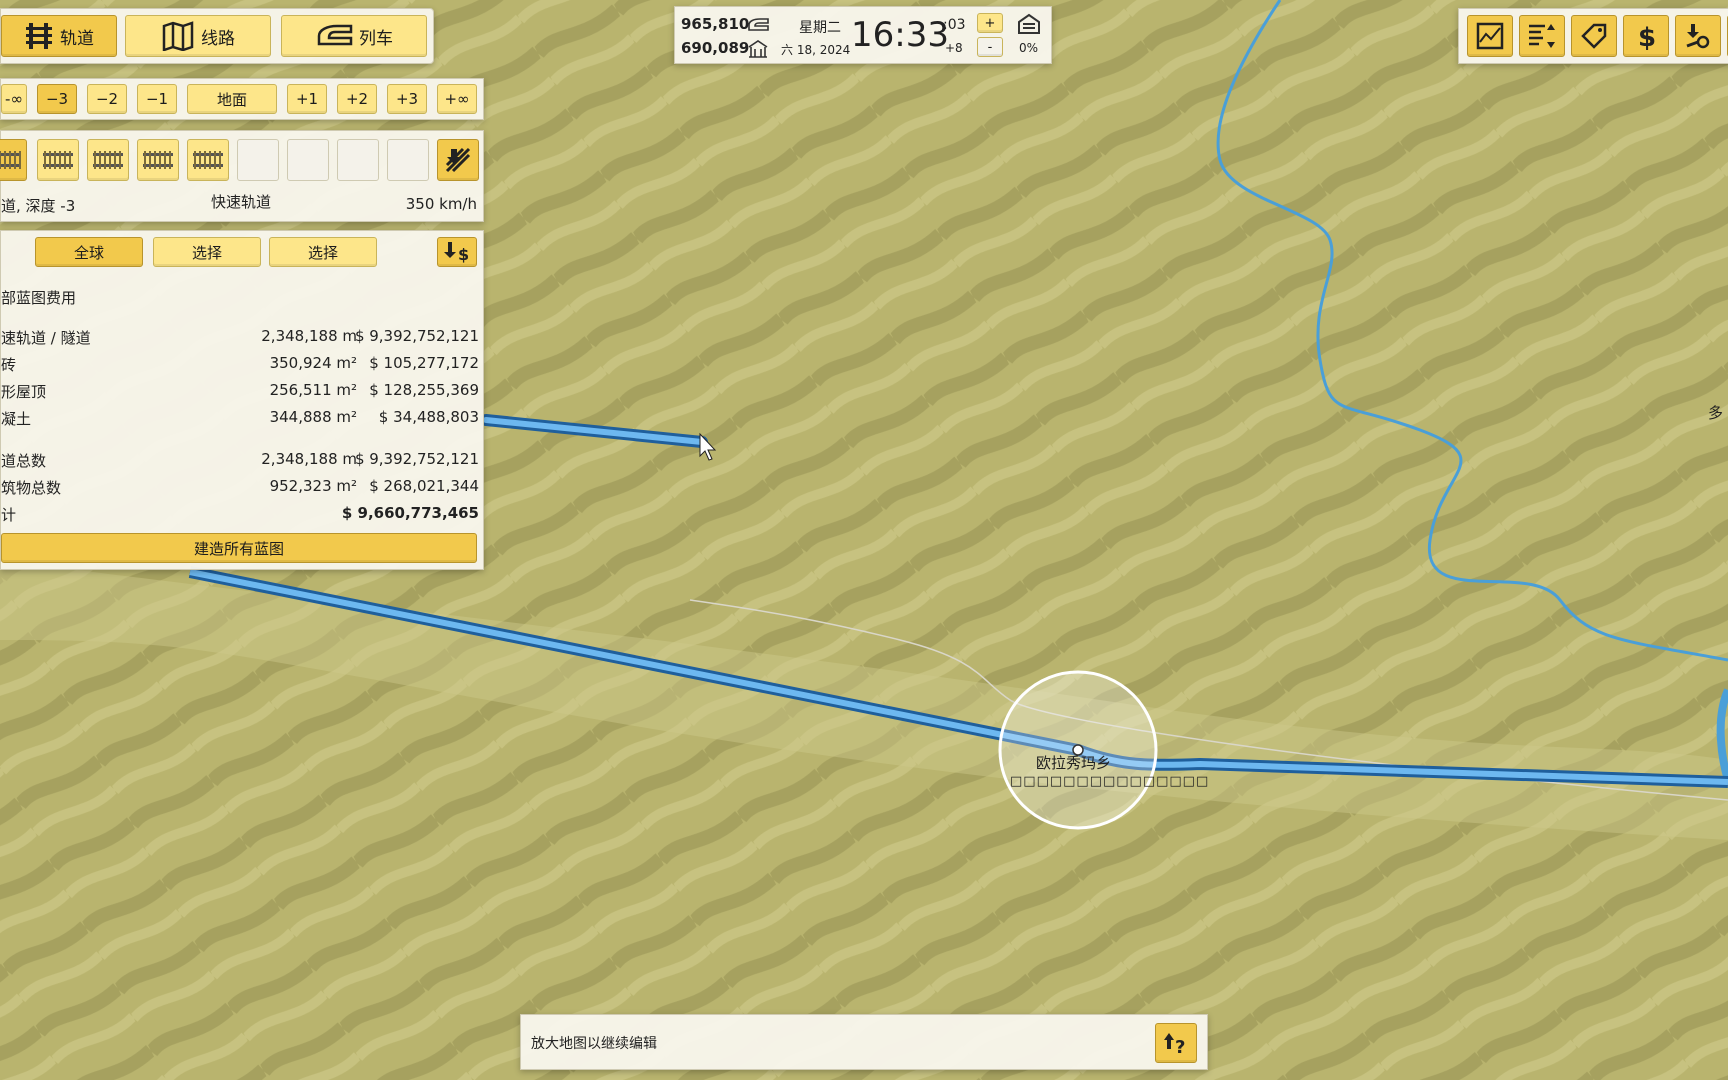  I want to click on demolish-track-button, so click(458, 160).